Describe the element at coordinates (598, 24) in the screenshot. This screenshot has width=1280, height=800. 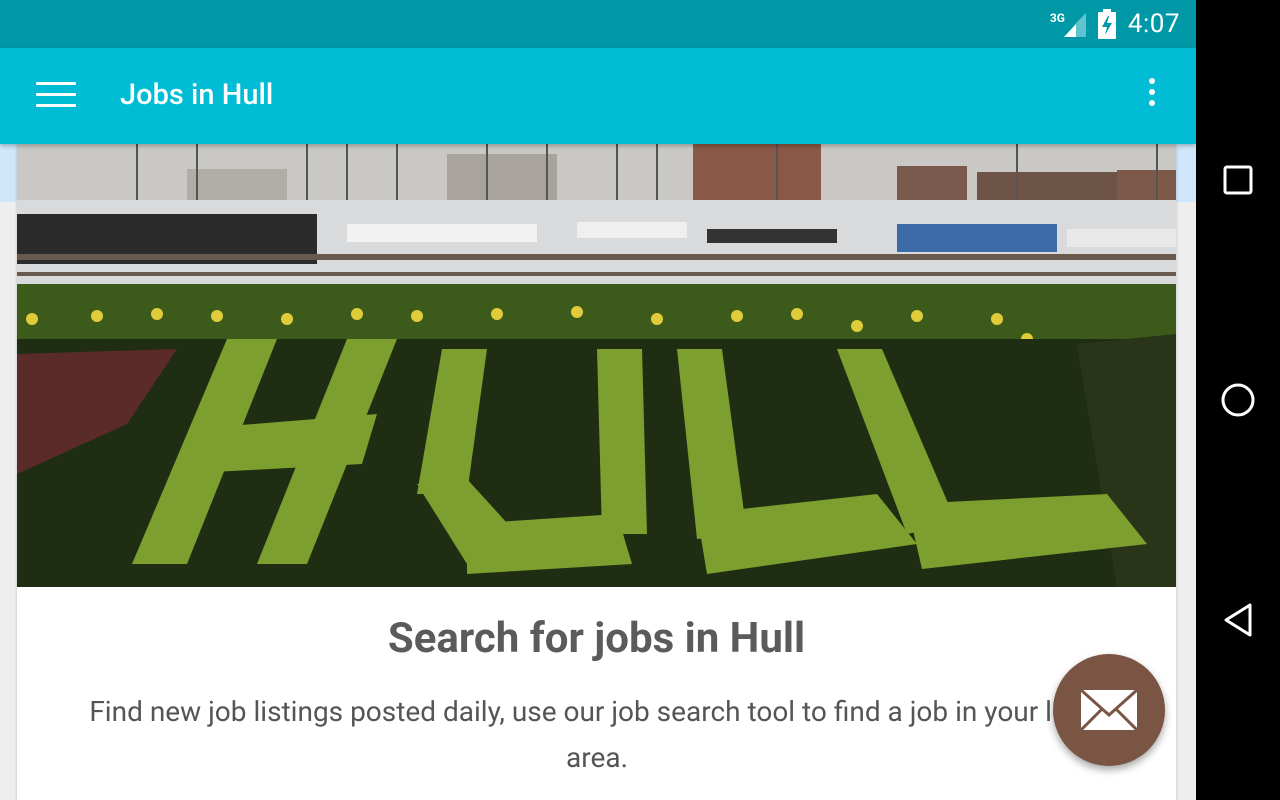
I see `status-bar: 3G 4:07` at that location.